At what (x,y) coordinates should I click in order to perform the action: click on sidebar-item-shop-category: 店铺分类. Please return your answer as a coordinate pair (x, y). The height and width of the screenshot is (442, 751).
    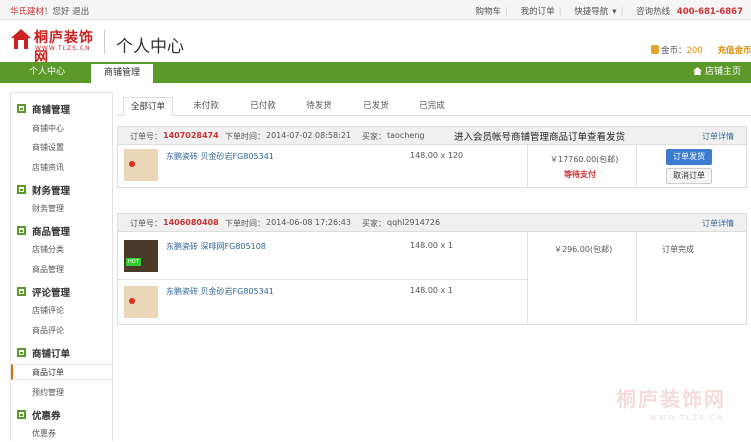
    Looking at the image, I should click on (61, 250).